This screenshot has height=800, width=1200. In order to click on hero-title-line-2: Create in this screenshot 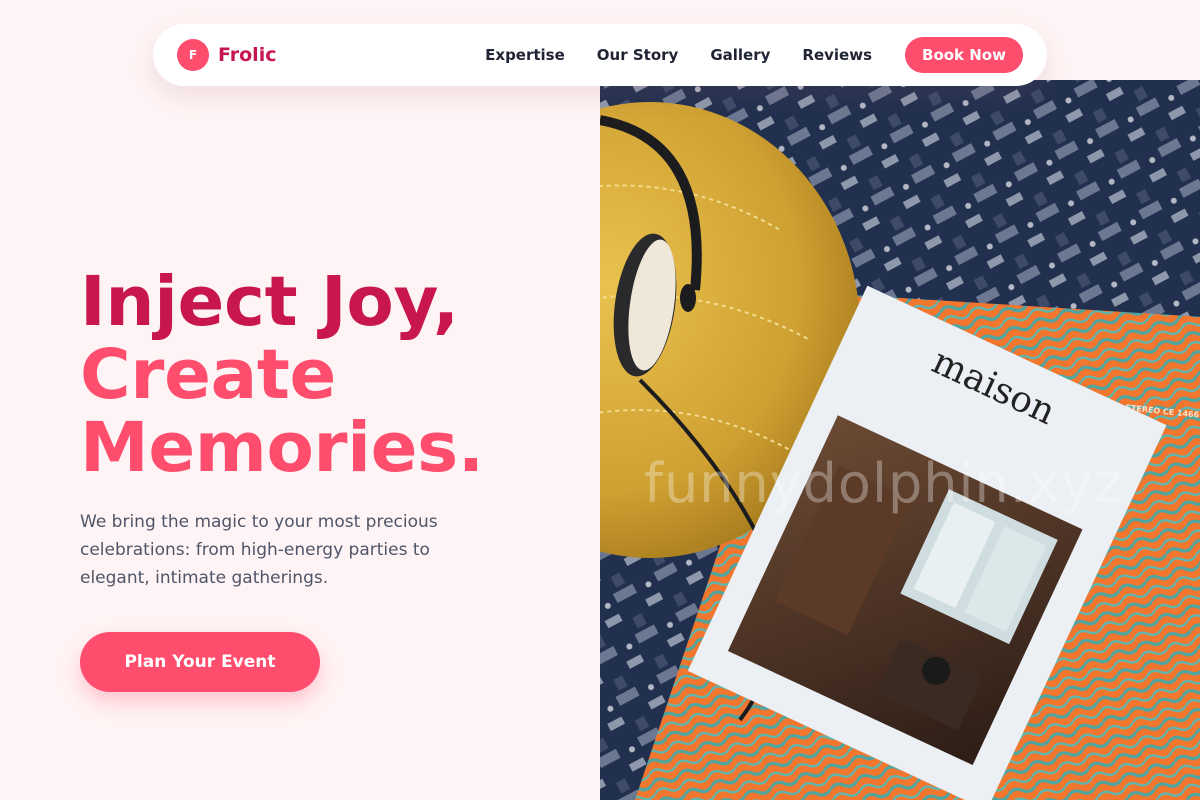, I will do `click(208, 375)`.